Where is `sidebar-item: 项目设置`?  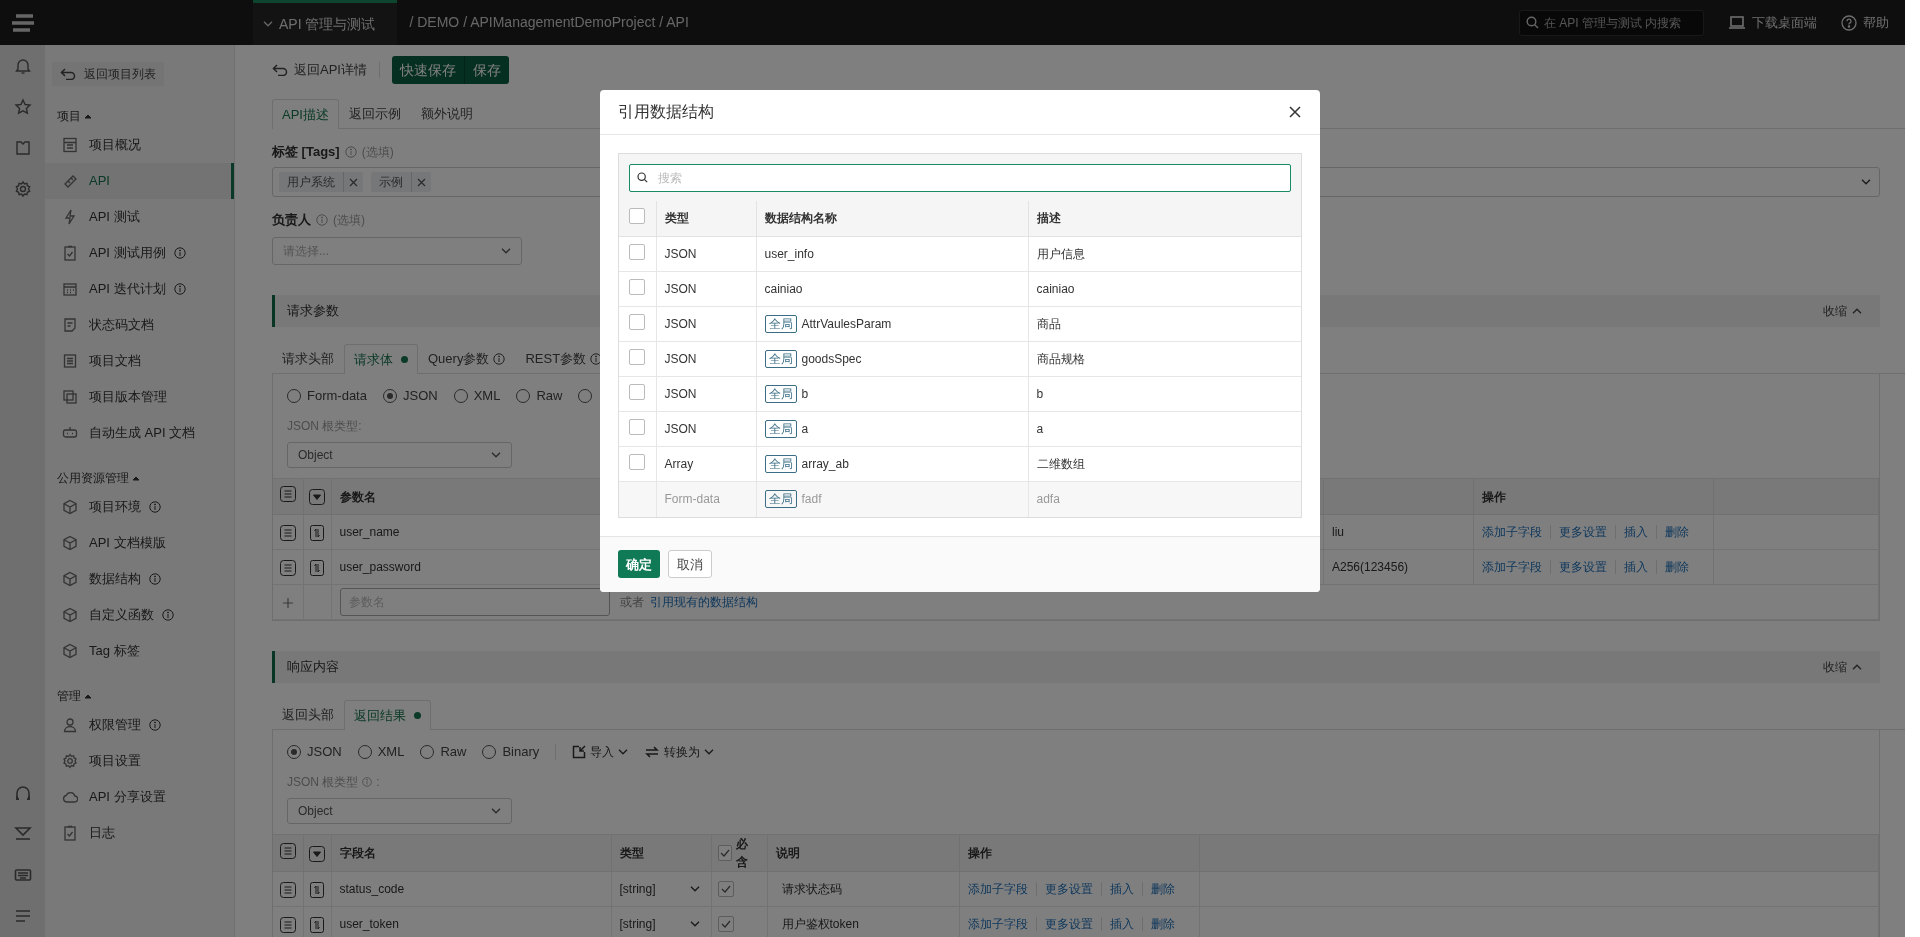
sidebar-item: 项目设置 is located at coordinates (139, 761).